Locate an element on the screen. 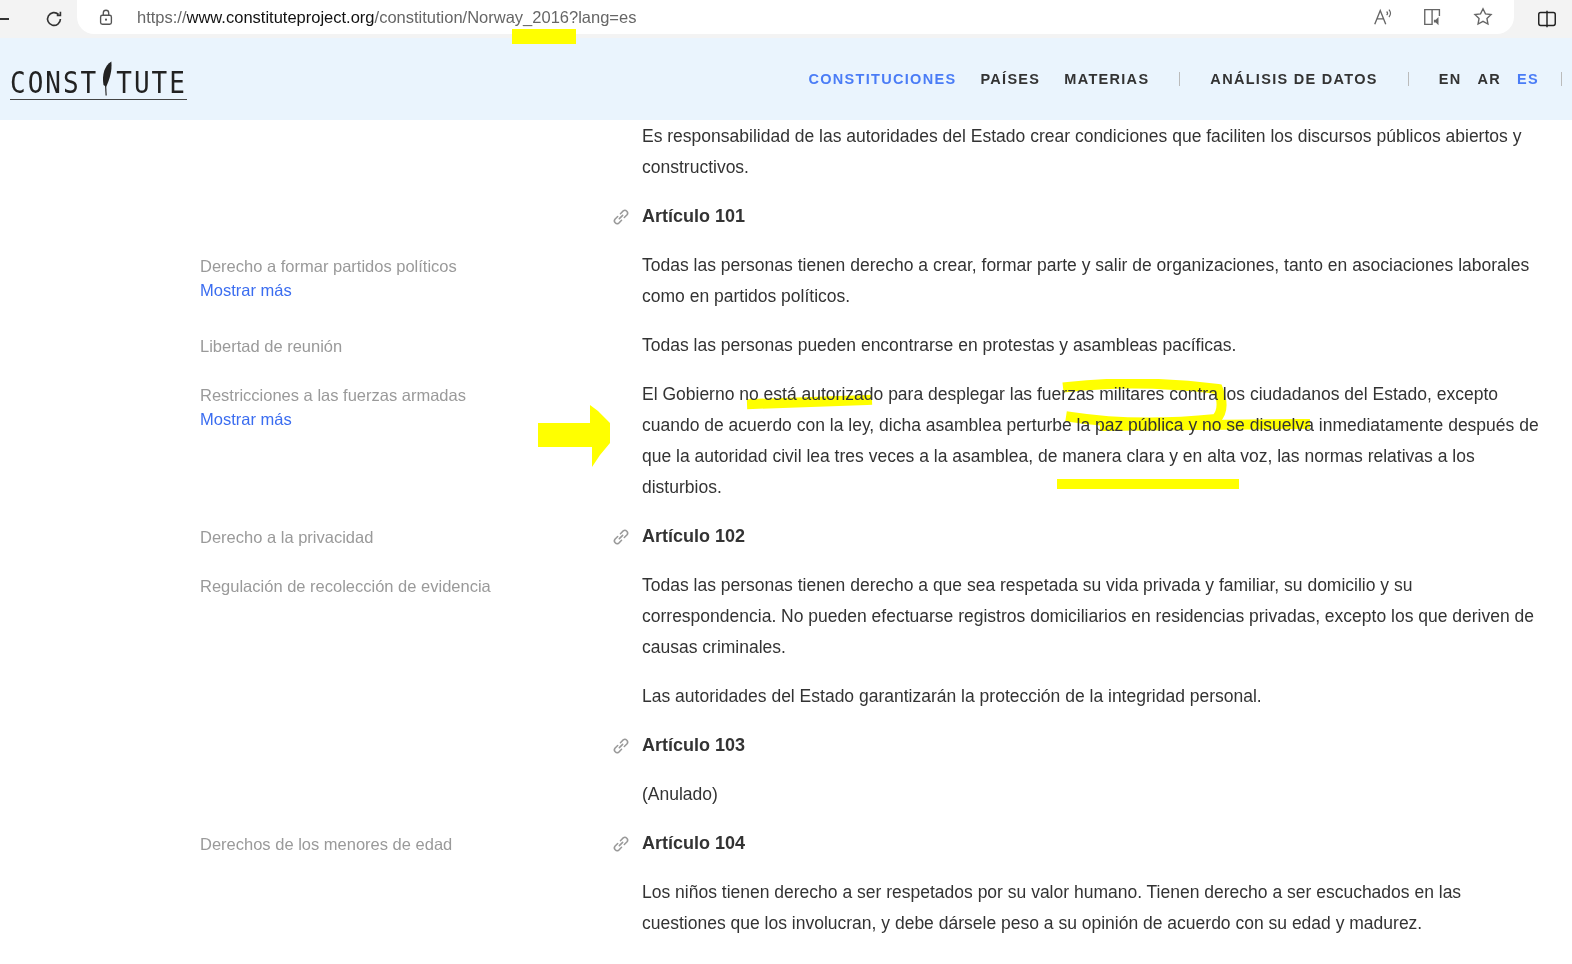 This screenshot has height=964, width=1572. article-paragraph: Los niños tienen derecho a ser respetados por su valor humano. Tienen derecho a ser escuchados en las cuestiones que los involucran, y debe dársele peso a su opinión de acuerdo con su edad y madurez. is located at coordinates (1052, 908).